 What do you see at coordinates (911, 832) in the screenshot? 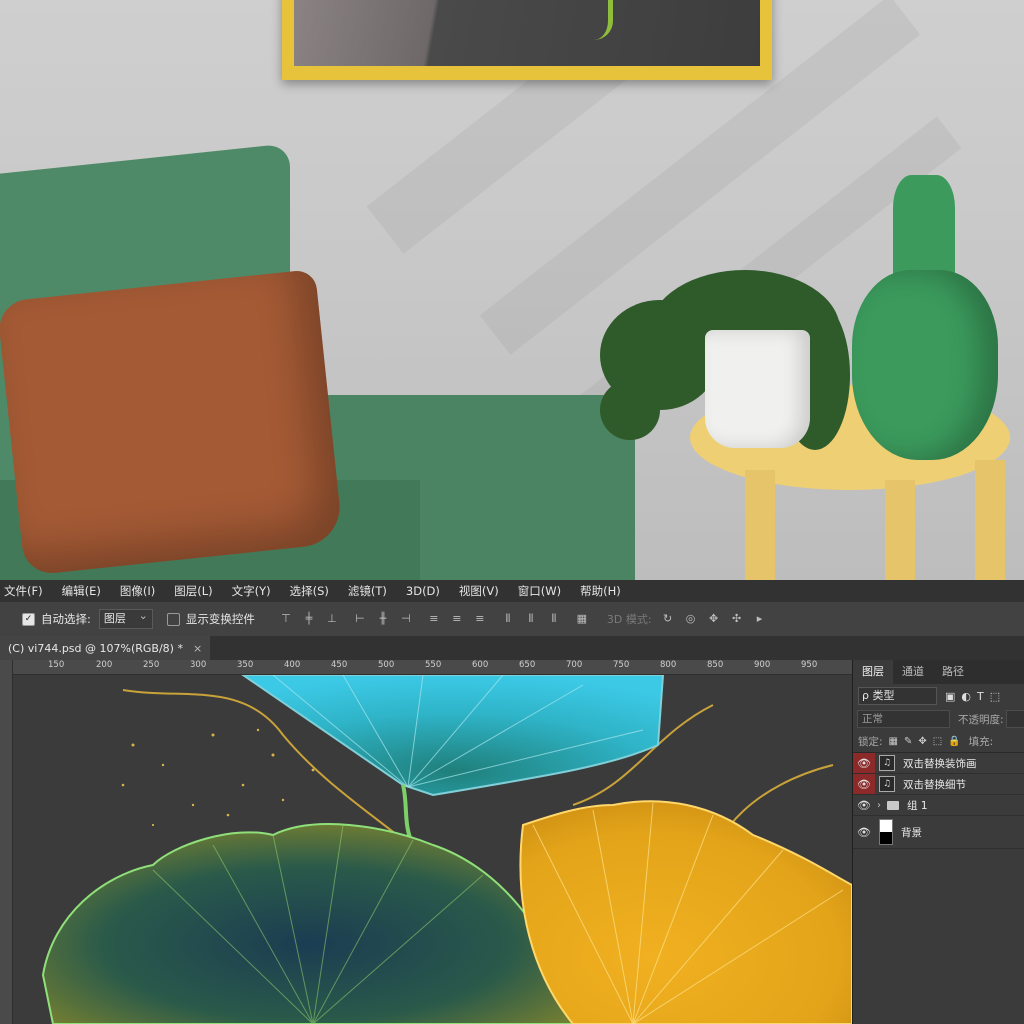
I see `layer-name: 背景` at bounding box center [911, 832].